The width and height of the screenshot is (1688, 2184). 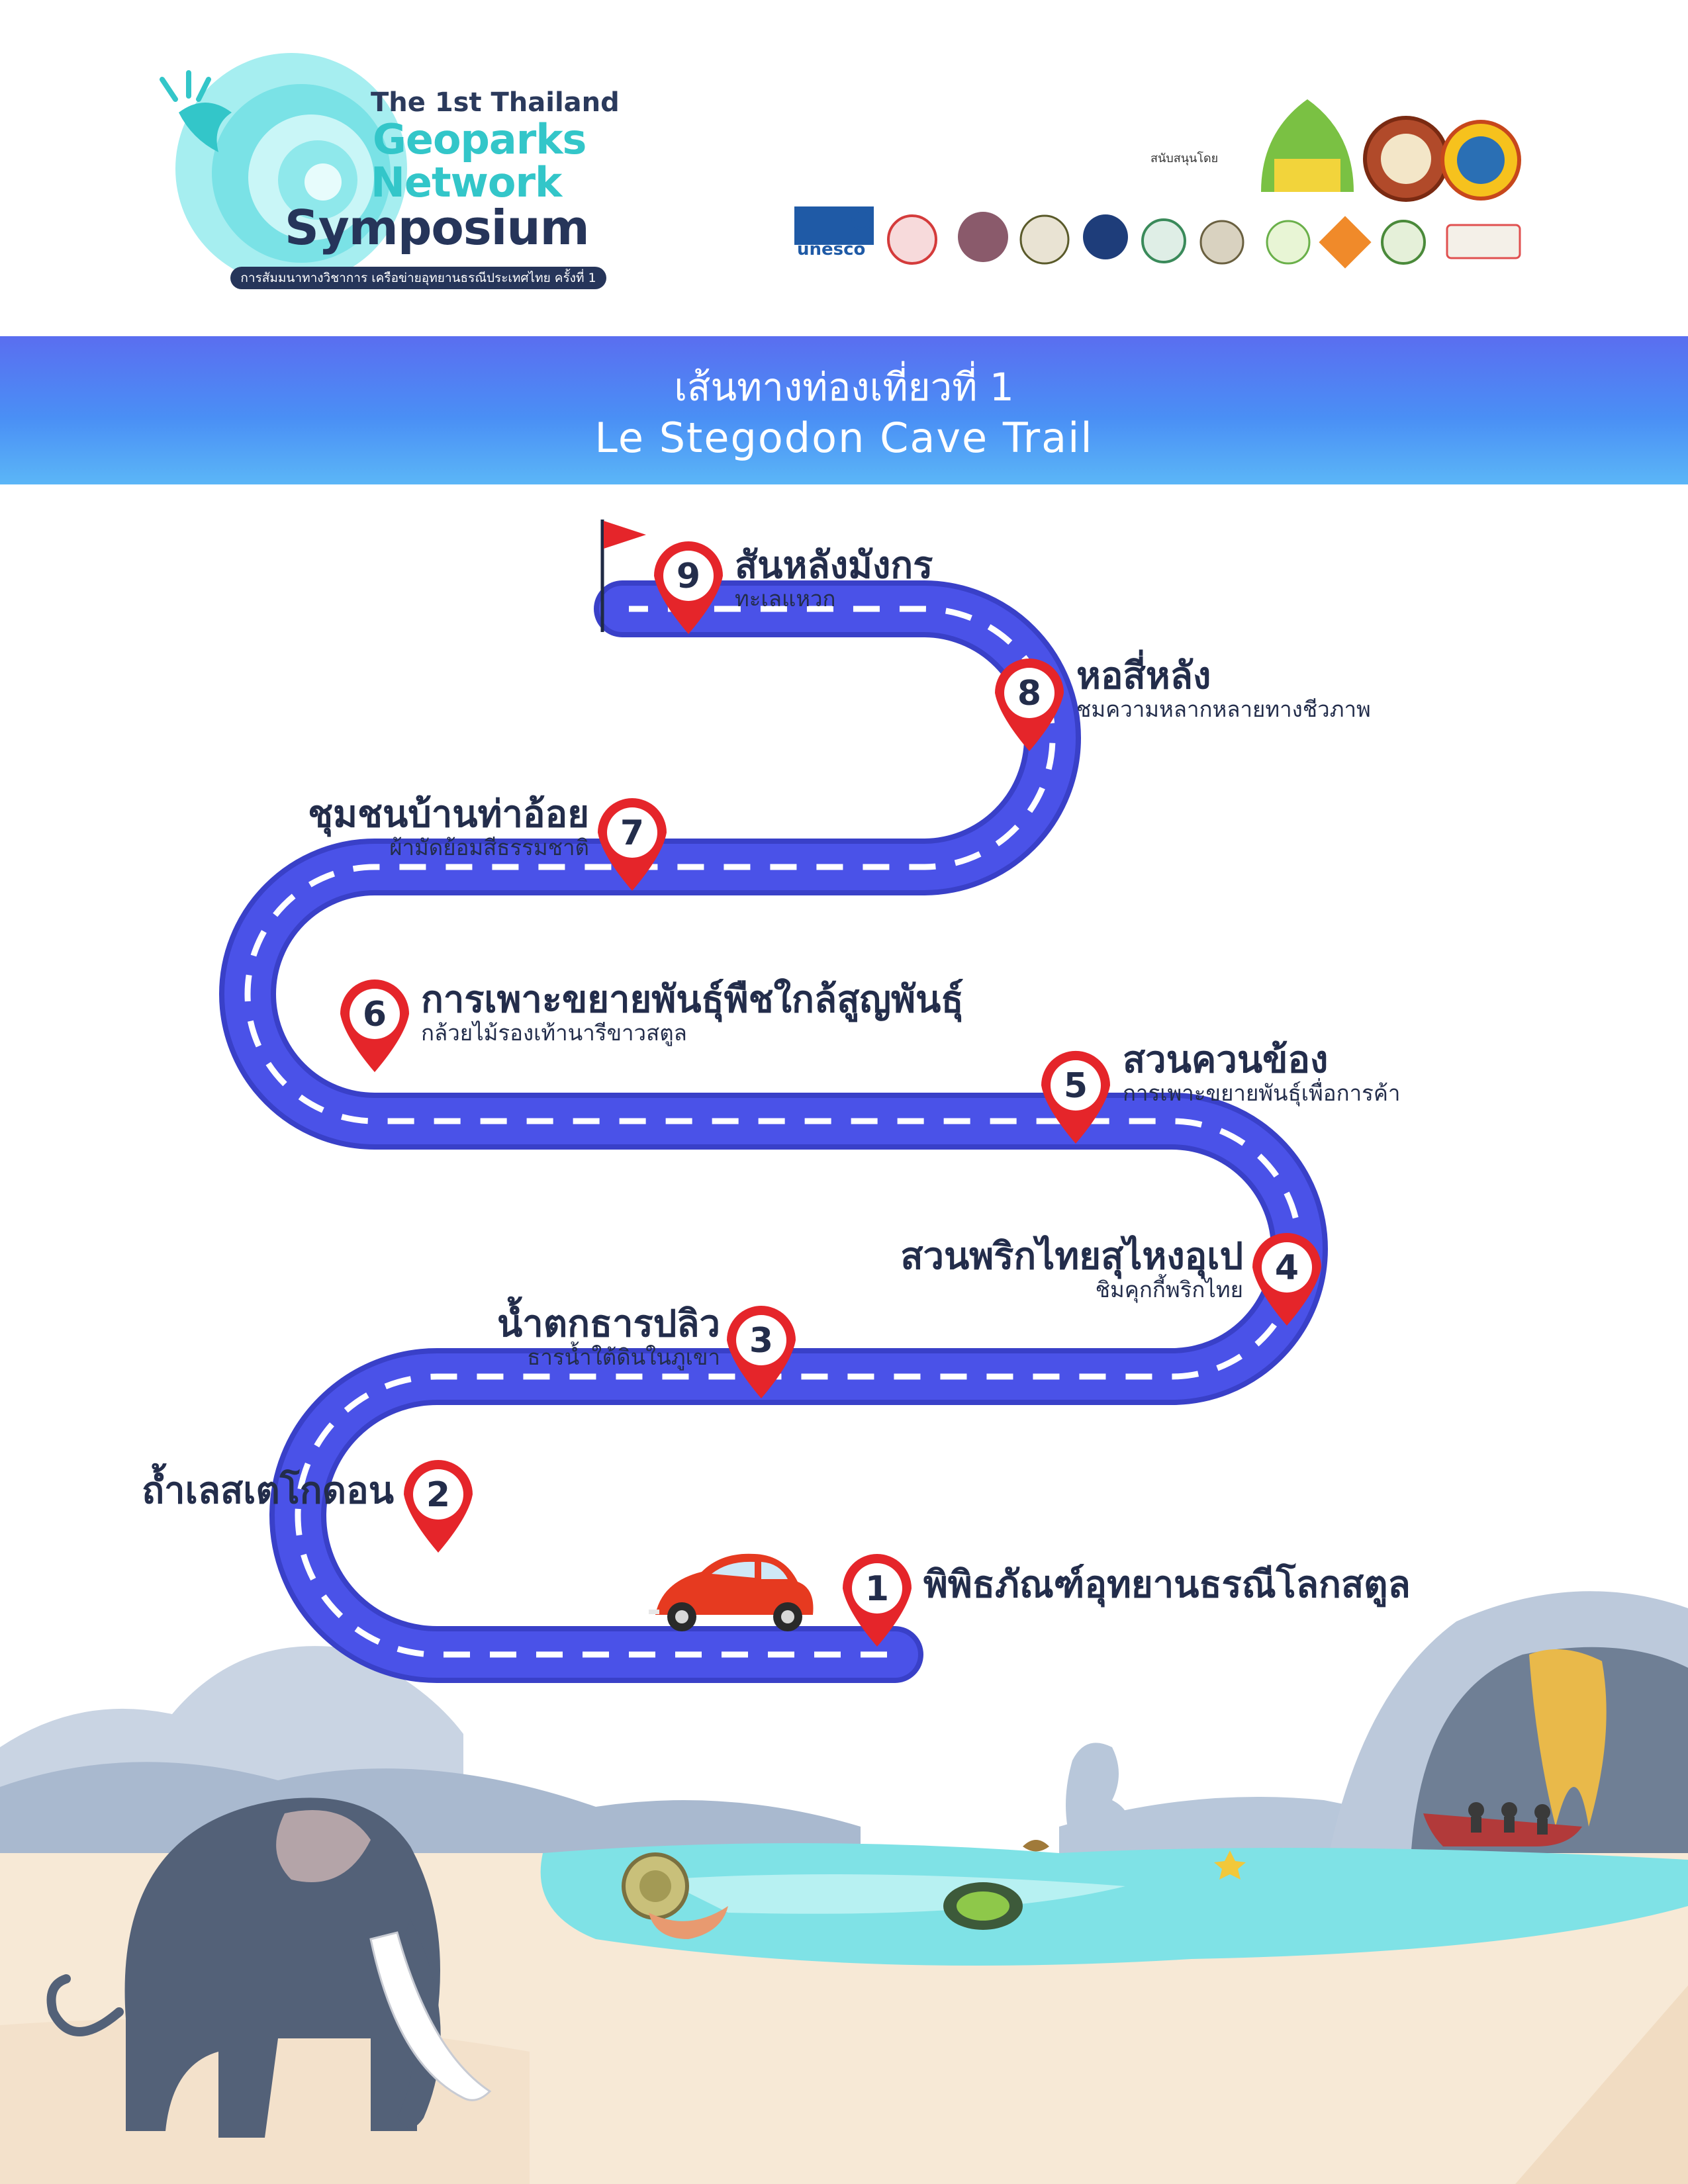 What do you see at coordinates (785, 598) in the screenshot?
I see `stop-9-subtitle: ทะเลแหวก` at bounding box center [785, 598].